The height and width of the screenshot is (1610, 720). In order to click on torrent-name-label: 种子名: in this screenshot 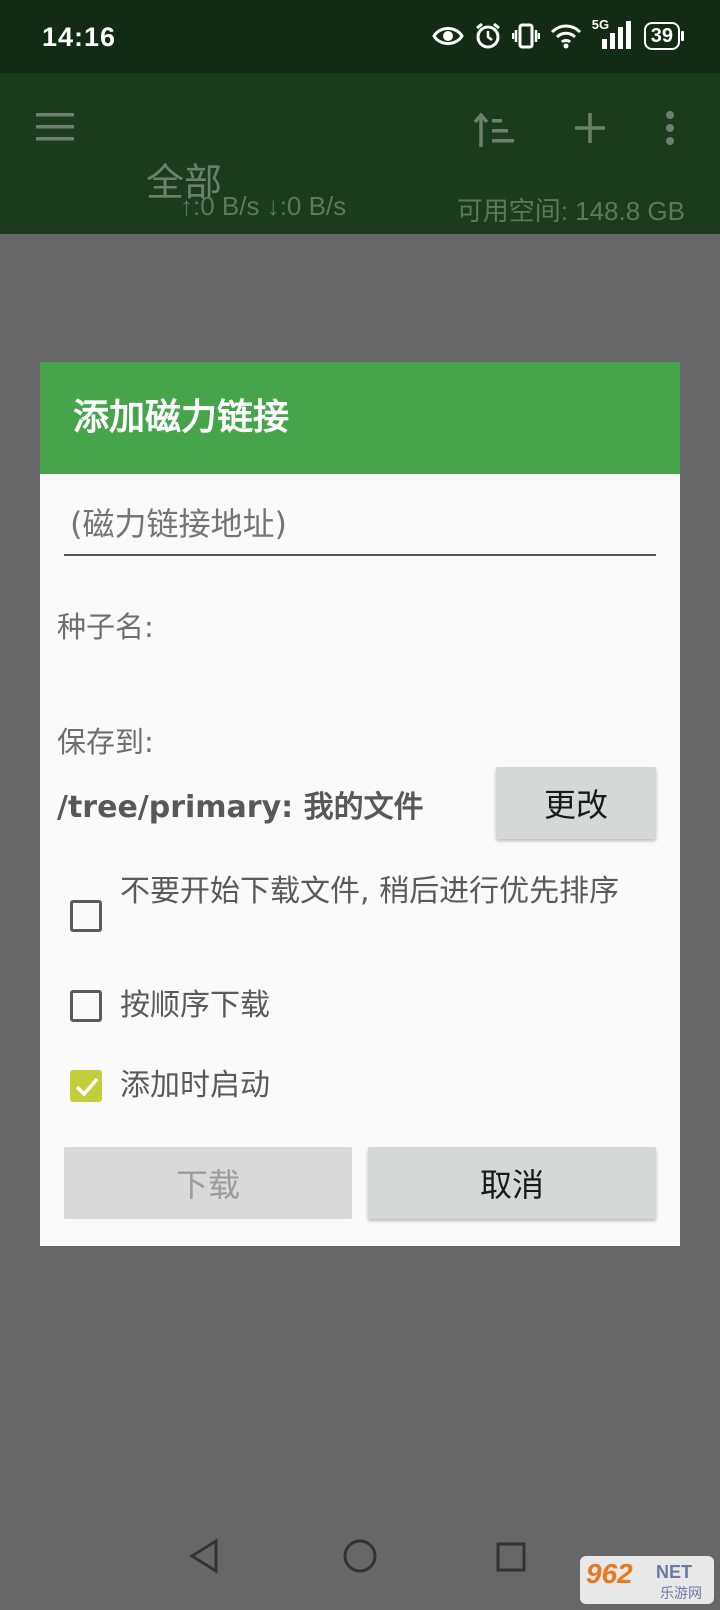, I will do `click(105, 627)`.